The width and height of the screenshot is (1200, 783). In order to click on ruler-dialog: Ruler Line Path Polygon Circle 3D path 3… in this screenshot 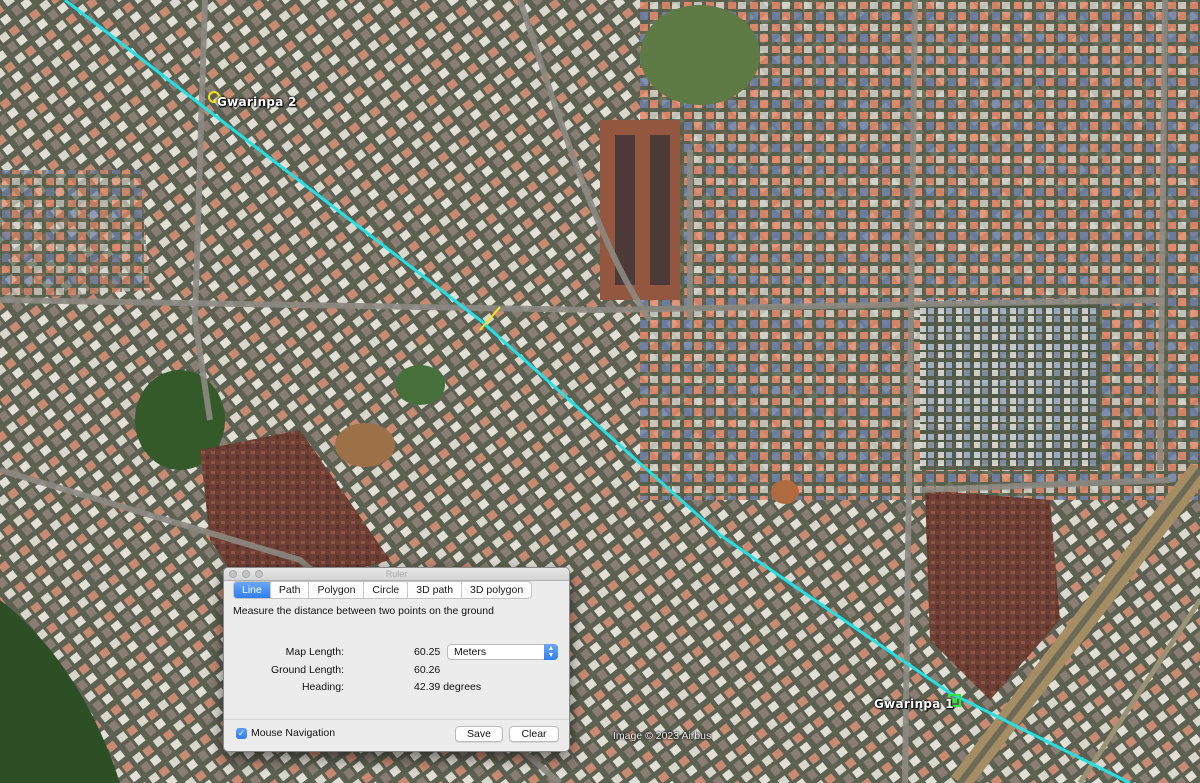, I will do `click(396, 659)`.